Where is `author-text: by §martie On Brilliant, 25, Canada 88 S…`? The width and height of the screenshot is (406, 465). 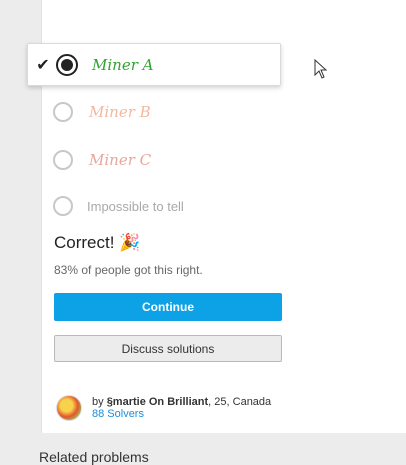 author-text: by §martie On Brilliant, 25, Canada 88 S… is located at coordinates (181, 408).